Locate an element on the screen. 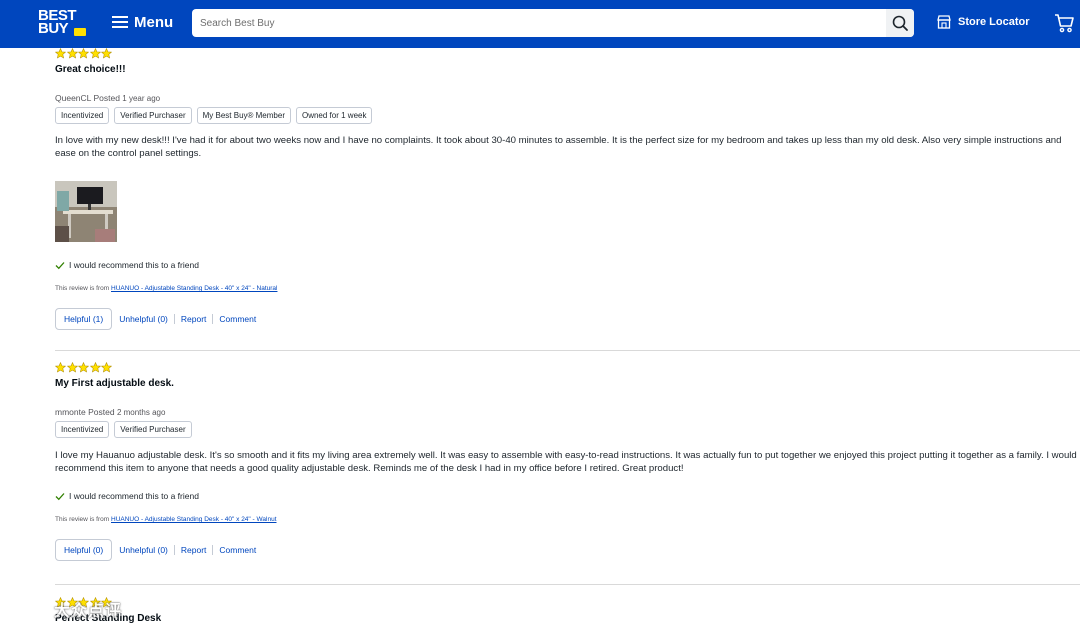  helpful-button: Helpful (0) is located at coordinates (84, 550).